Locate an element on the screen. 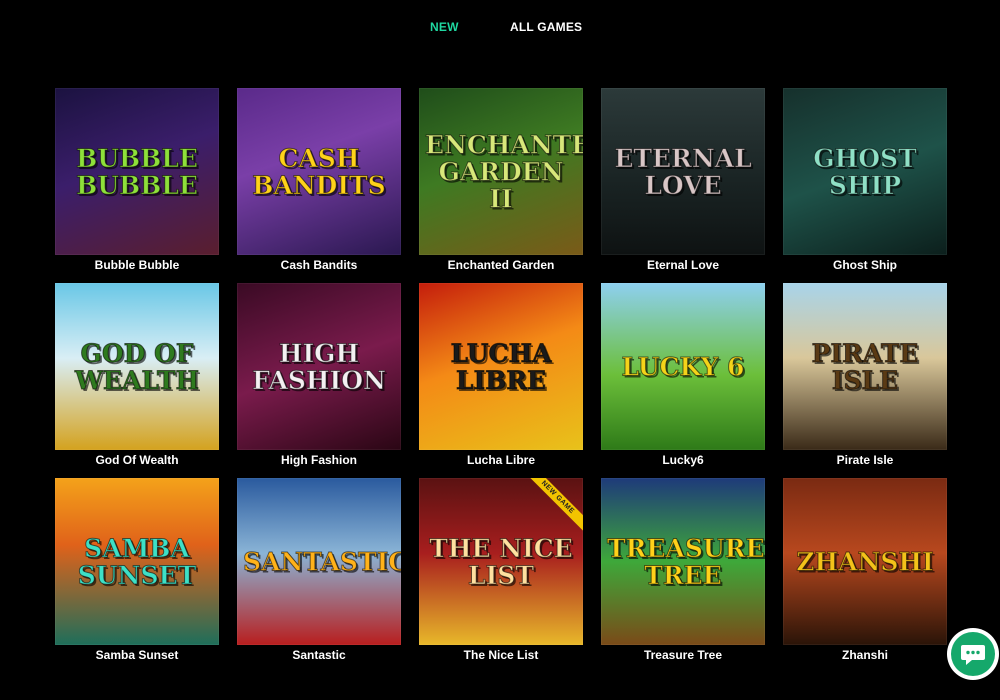  game-card: Lucky 6 Lucky6 is located at coordinates (683, 375).